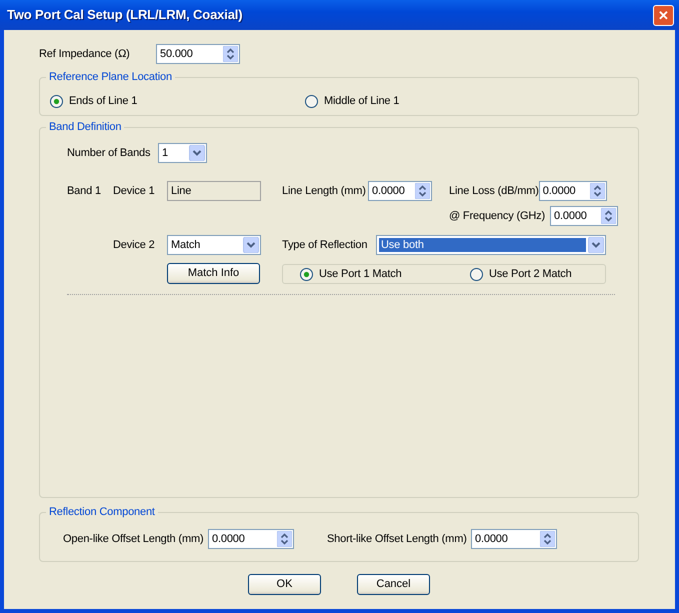 The image size is (679, 613). I want to click on close-button: ✕, so click(663, 15).